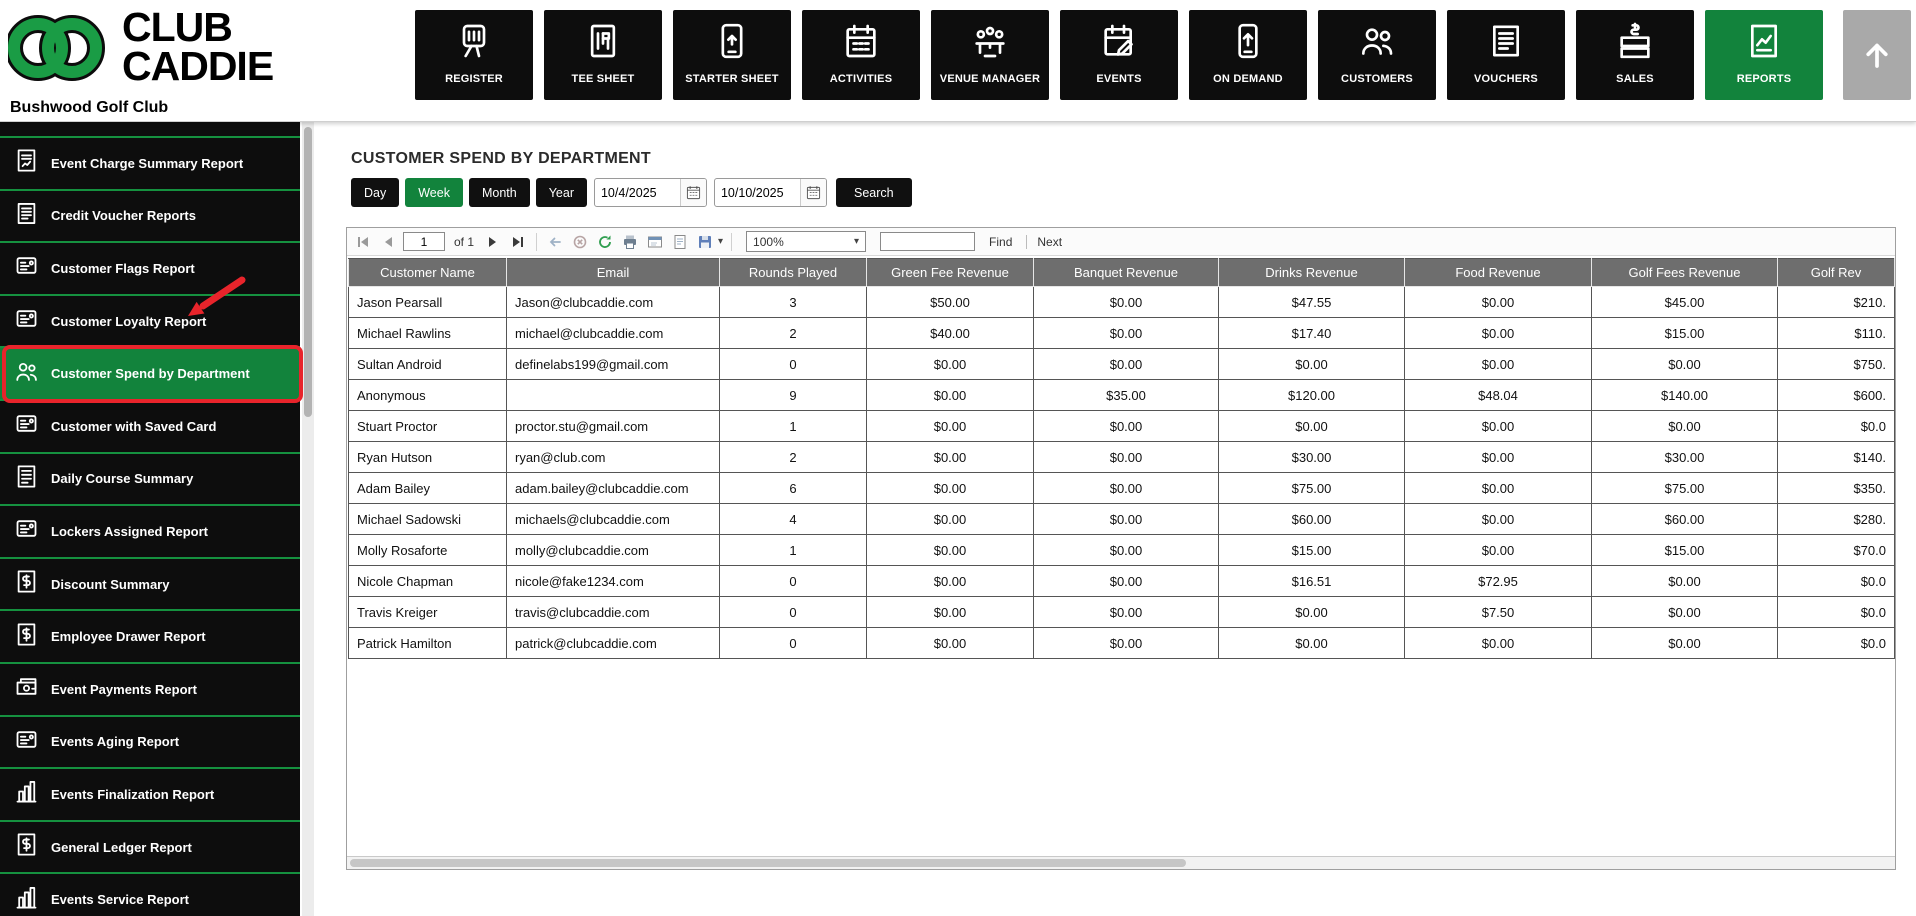 The image size is (1916, 916). Describe the element at coordinates (1764, 55) in the screenshot. I see `nav-button-reports: REPORTS` at that location.